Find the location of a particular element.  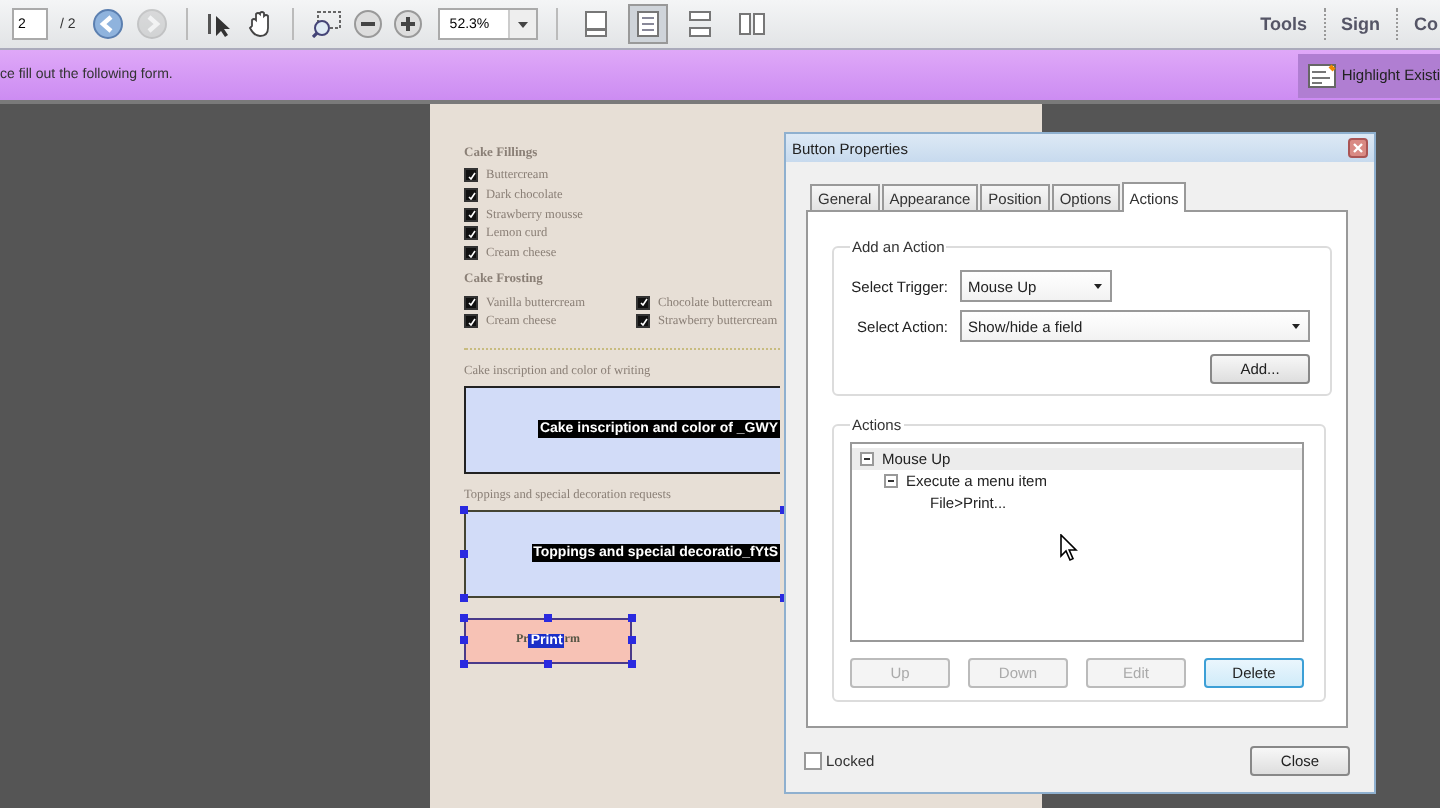

zoom-in-icon is located at coordinates (407, 24).